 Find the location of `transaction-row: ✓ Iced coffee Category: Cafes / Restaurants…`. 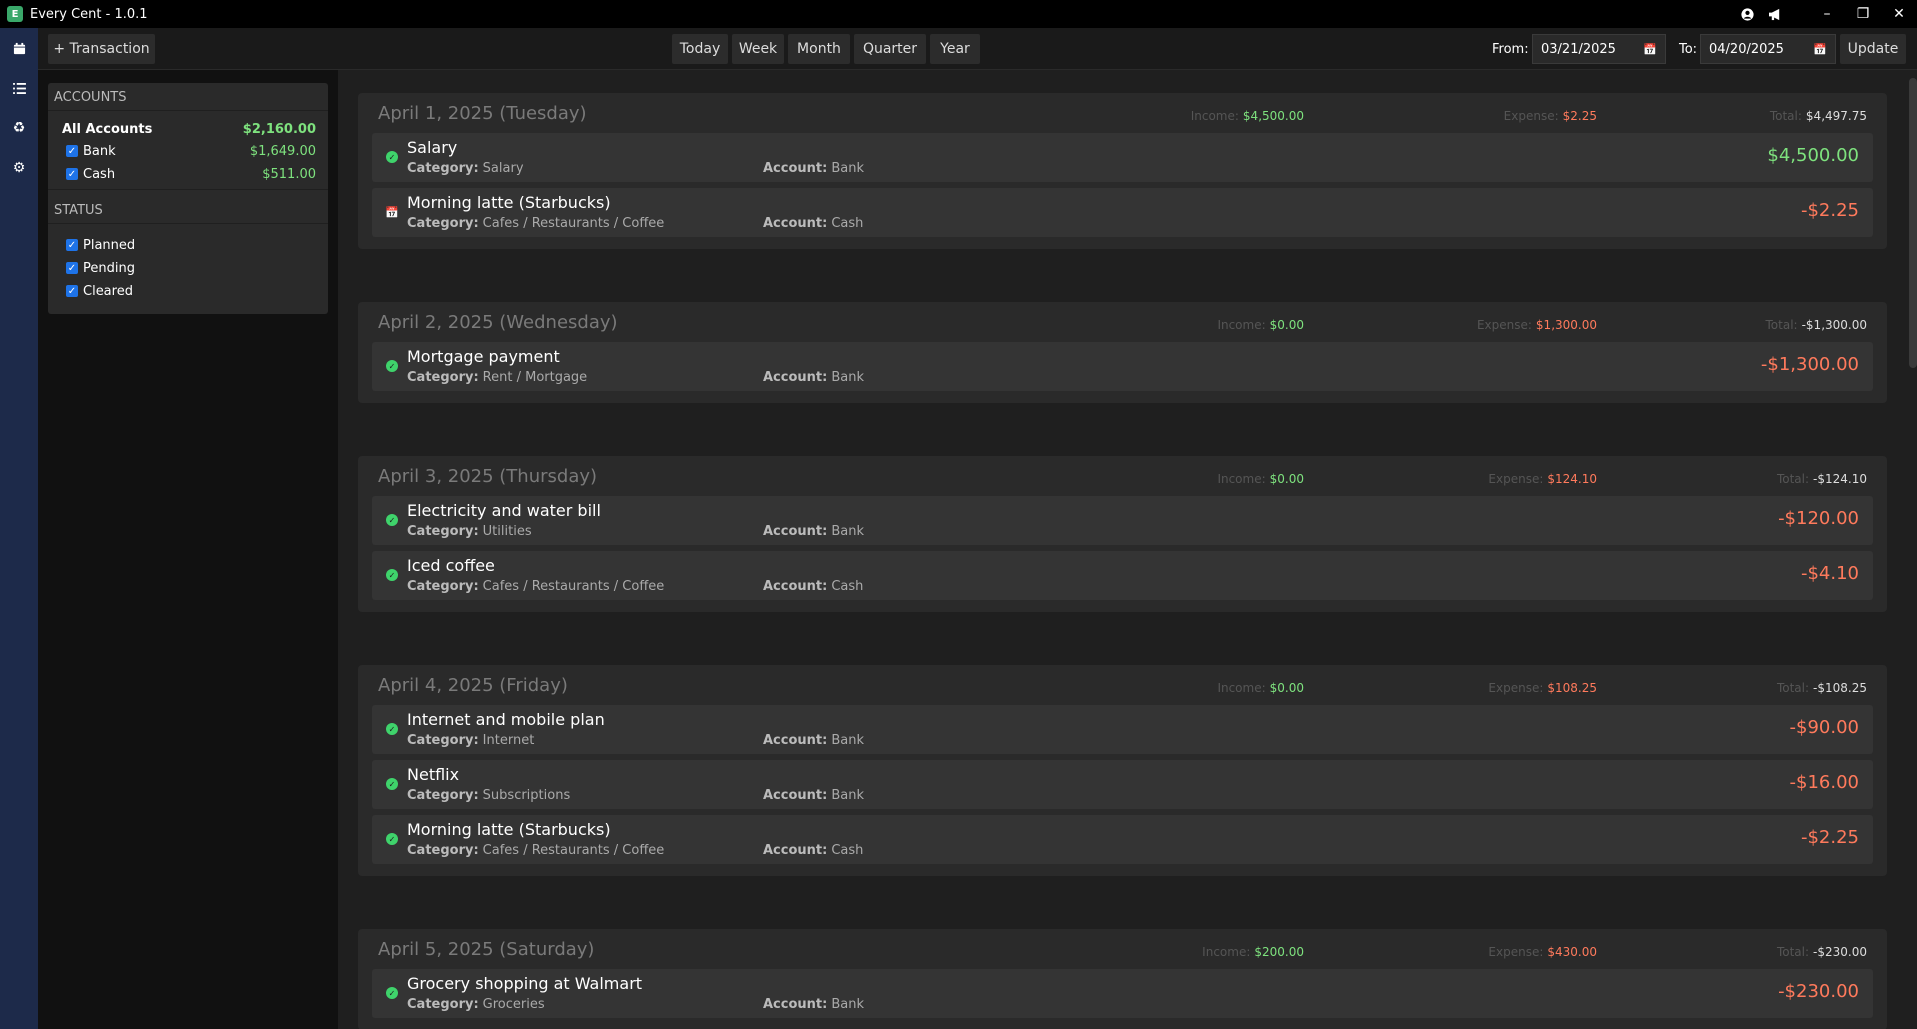

transaction-row: ✓ Iced coffee Category: Cafes / Restaurants… is located at coordinates (1122, 575).